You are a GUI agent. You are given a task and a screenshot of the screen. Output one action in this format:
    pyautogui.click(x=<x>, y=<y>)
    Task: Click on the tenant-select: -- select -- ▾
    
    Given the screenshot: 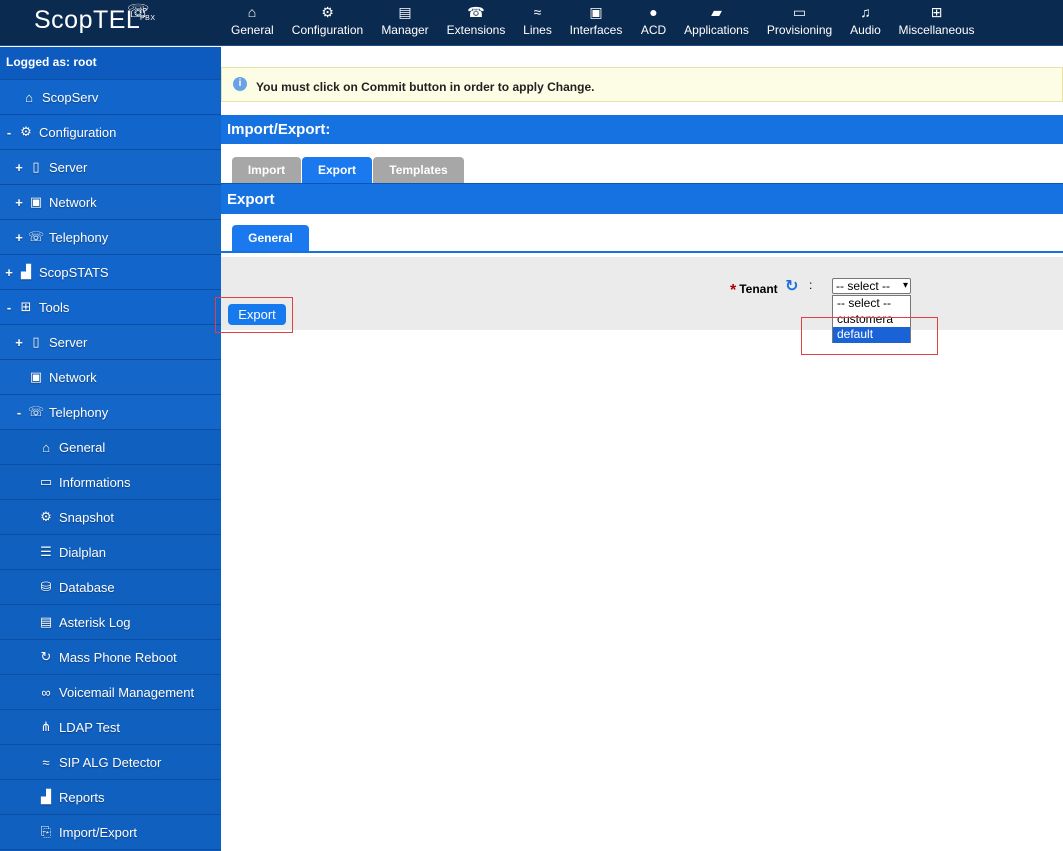 What is the action you would take?
    pyautogui.click(x=871, y=286)
    